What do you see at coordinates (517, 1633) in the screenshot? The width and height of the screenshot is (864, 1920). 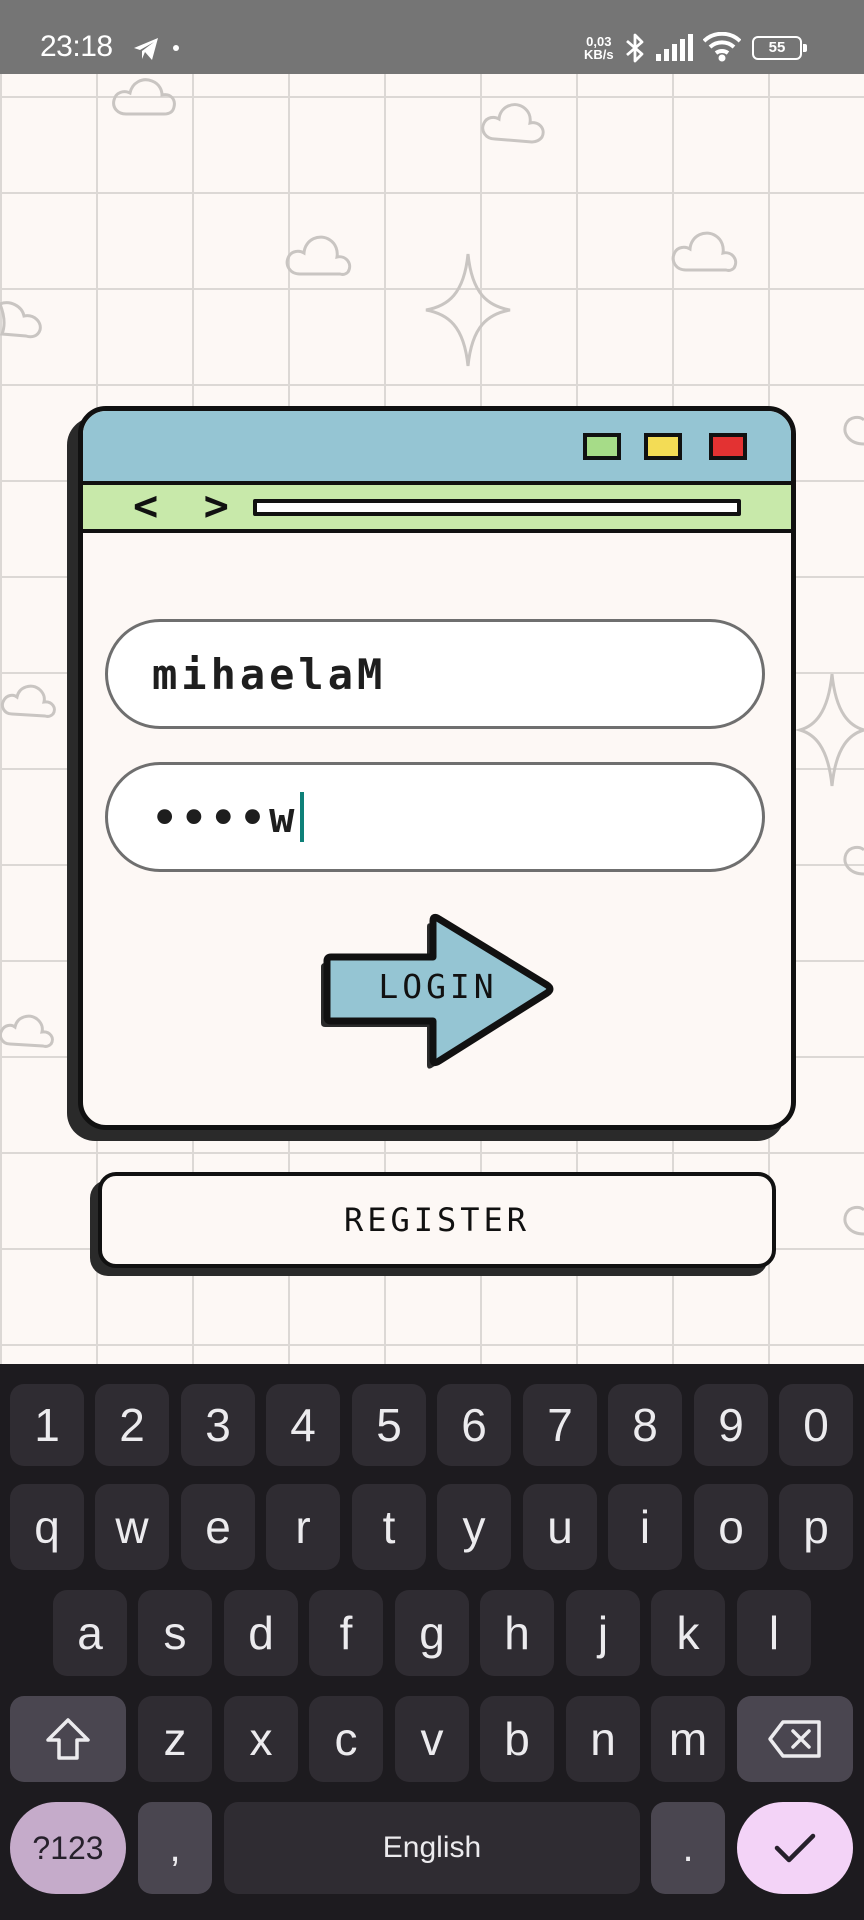 I see `key-h: h` at bounding box center [517, 1633].